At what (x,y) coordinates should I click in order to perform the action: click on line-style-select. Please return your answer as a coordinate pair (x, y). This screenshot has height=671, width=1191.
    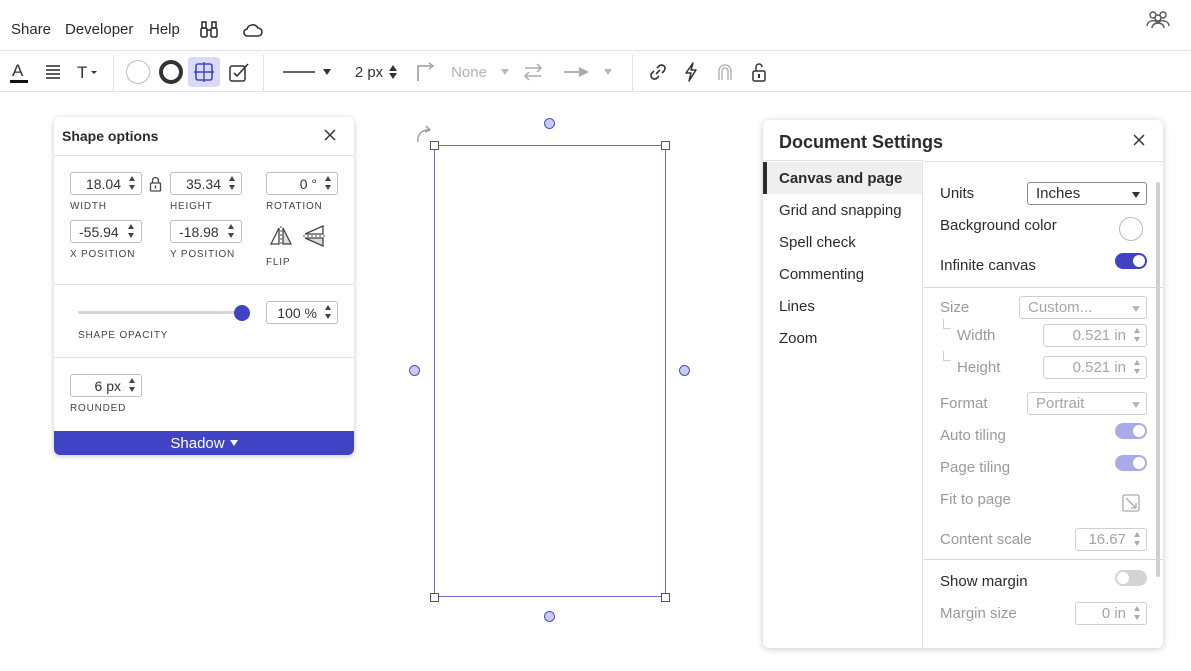
    Looking at the image, I should click on (307, 72).